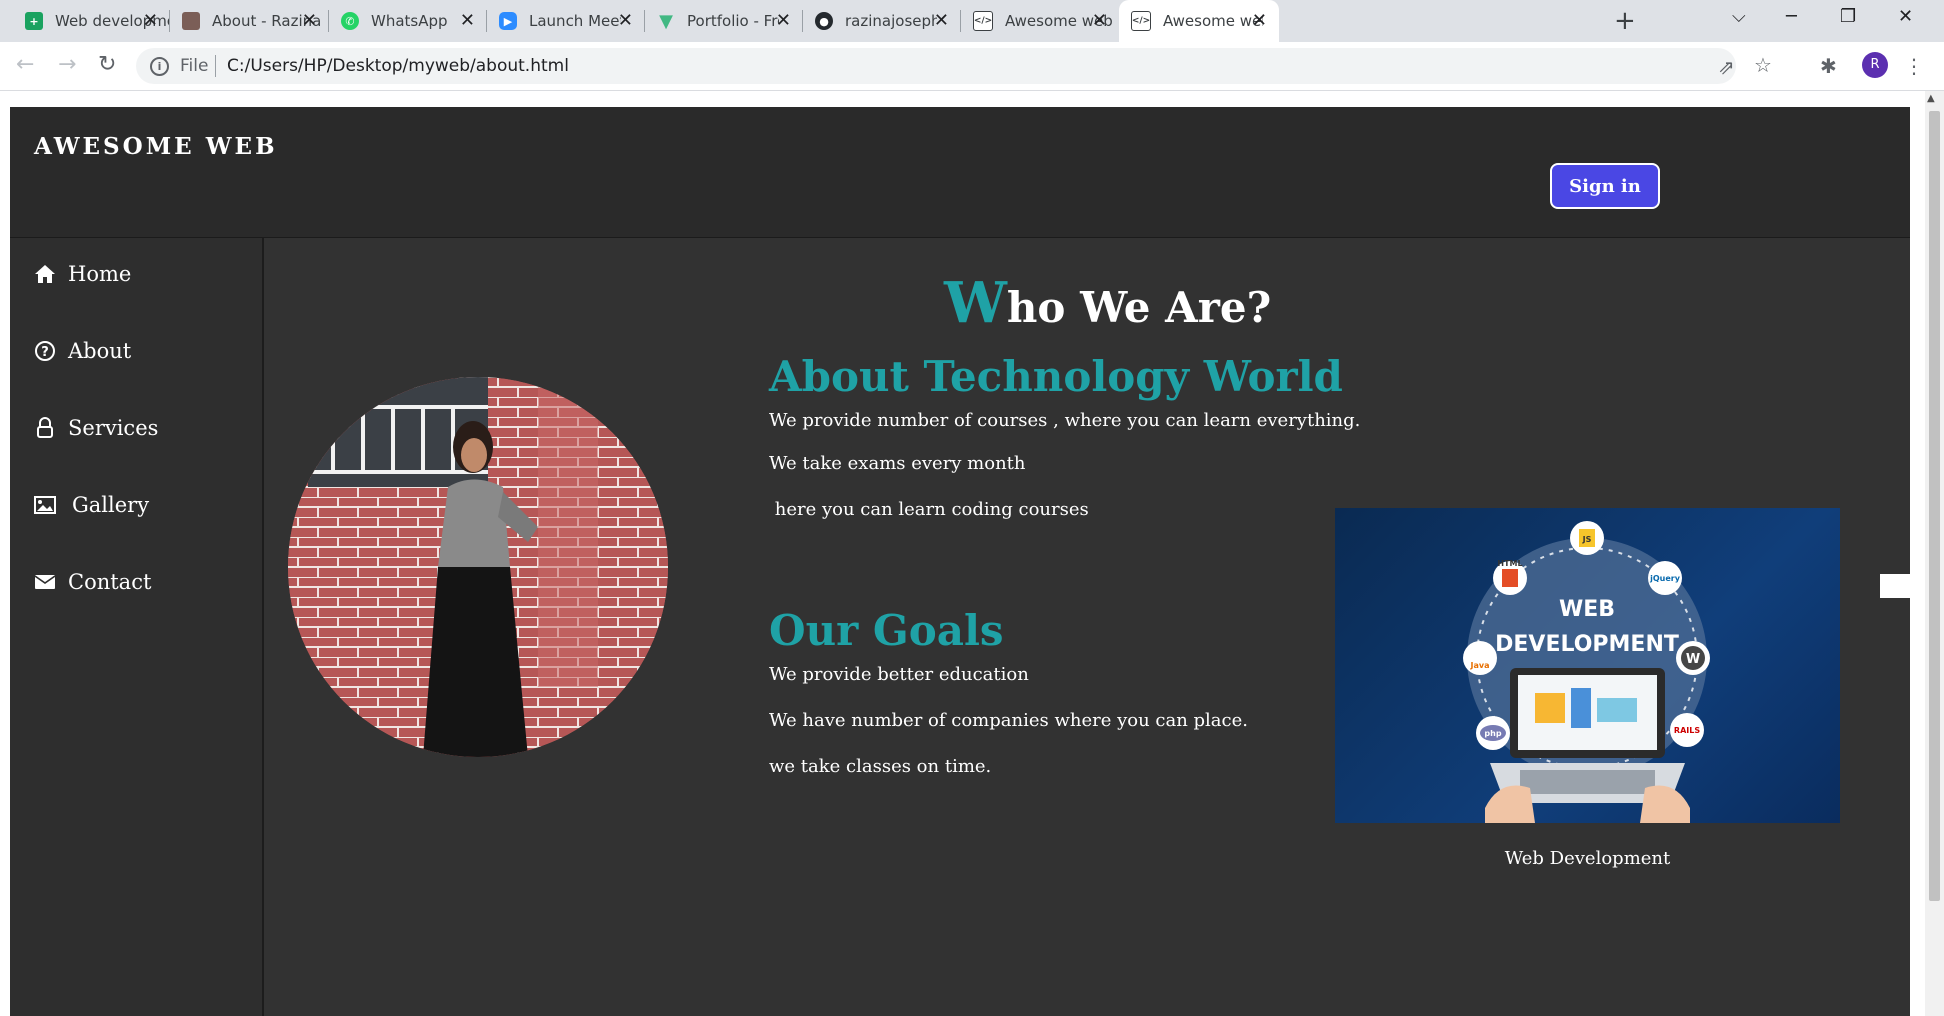 This screenshot has width=1944, height=1016. Describe the element at coordinates (67, 64) in the screenshot. I see `forward-arrow-icon: →` at that location.